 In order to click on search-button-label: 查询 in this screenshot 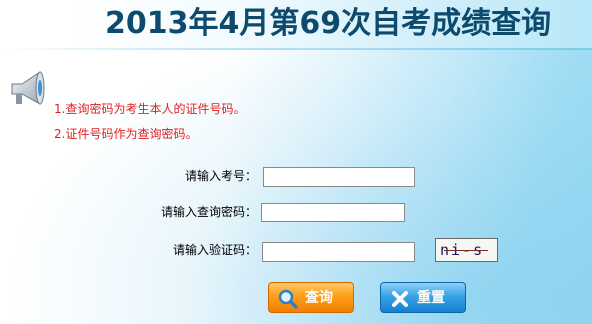, I will do `click(319, 298)`.